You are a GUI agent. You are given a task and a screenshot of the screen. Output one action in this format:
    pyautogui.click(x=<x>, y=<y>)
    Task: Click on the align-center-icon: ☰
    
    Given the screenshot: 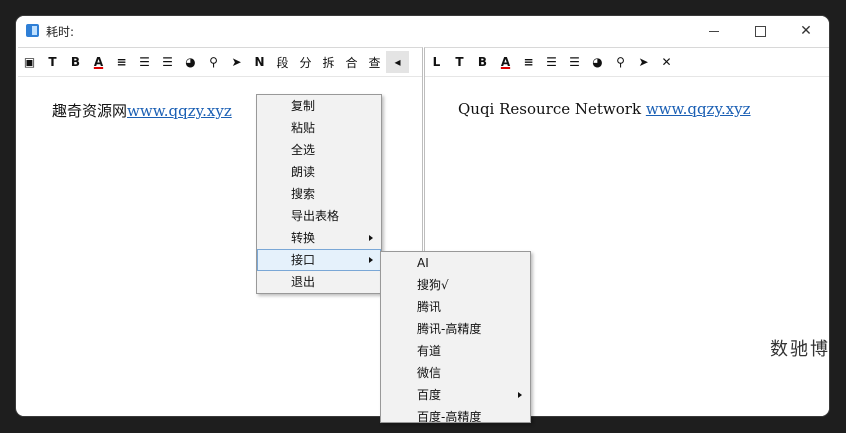 What is the action you would take?
    pyautogui.click(x=551, y=62)
    